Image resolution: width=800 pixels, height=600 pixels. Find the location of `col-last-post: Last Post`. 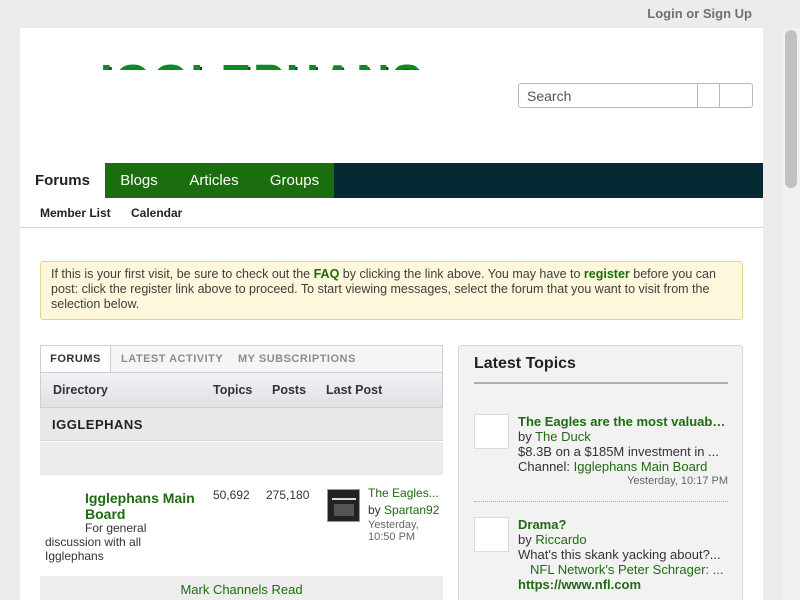

col-last-post: Last Post is located at coordinates (354, 390).